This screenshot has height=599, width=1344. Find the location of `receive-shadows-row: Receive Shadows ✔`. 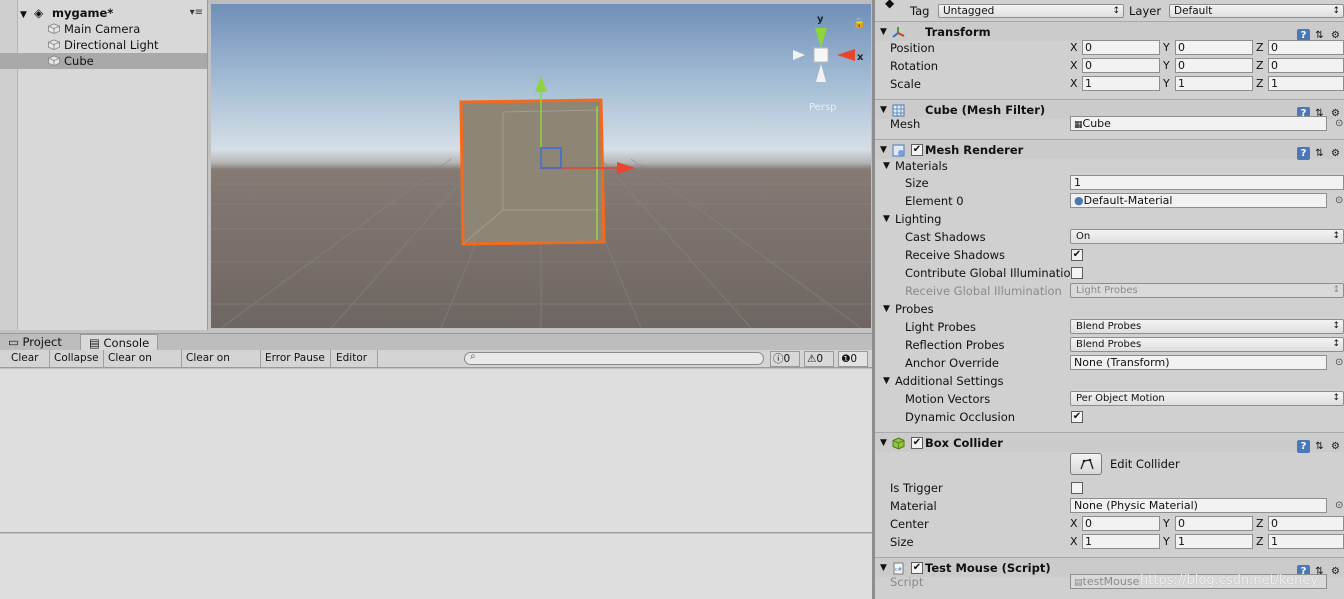

receive-shadows-row: Receive Shadows ✔ is located at coordinates (1109, 255).